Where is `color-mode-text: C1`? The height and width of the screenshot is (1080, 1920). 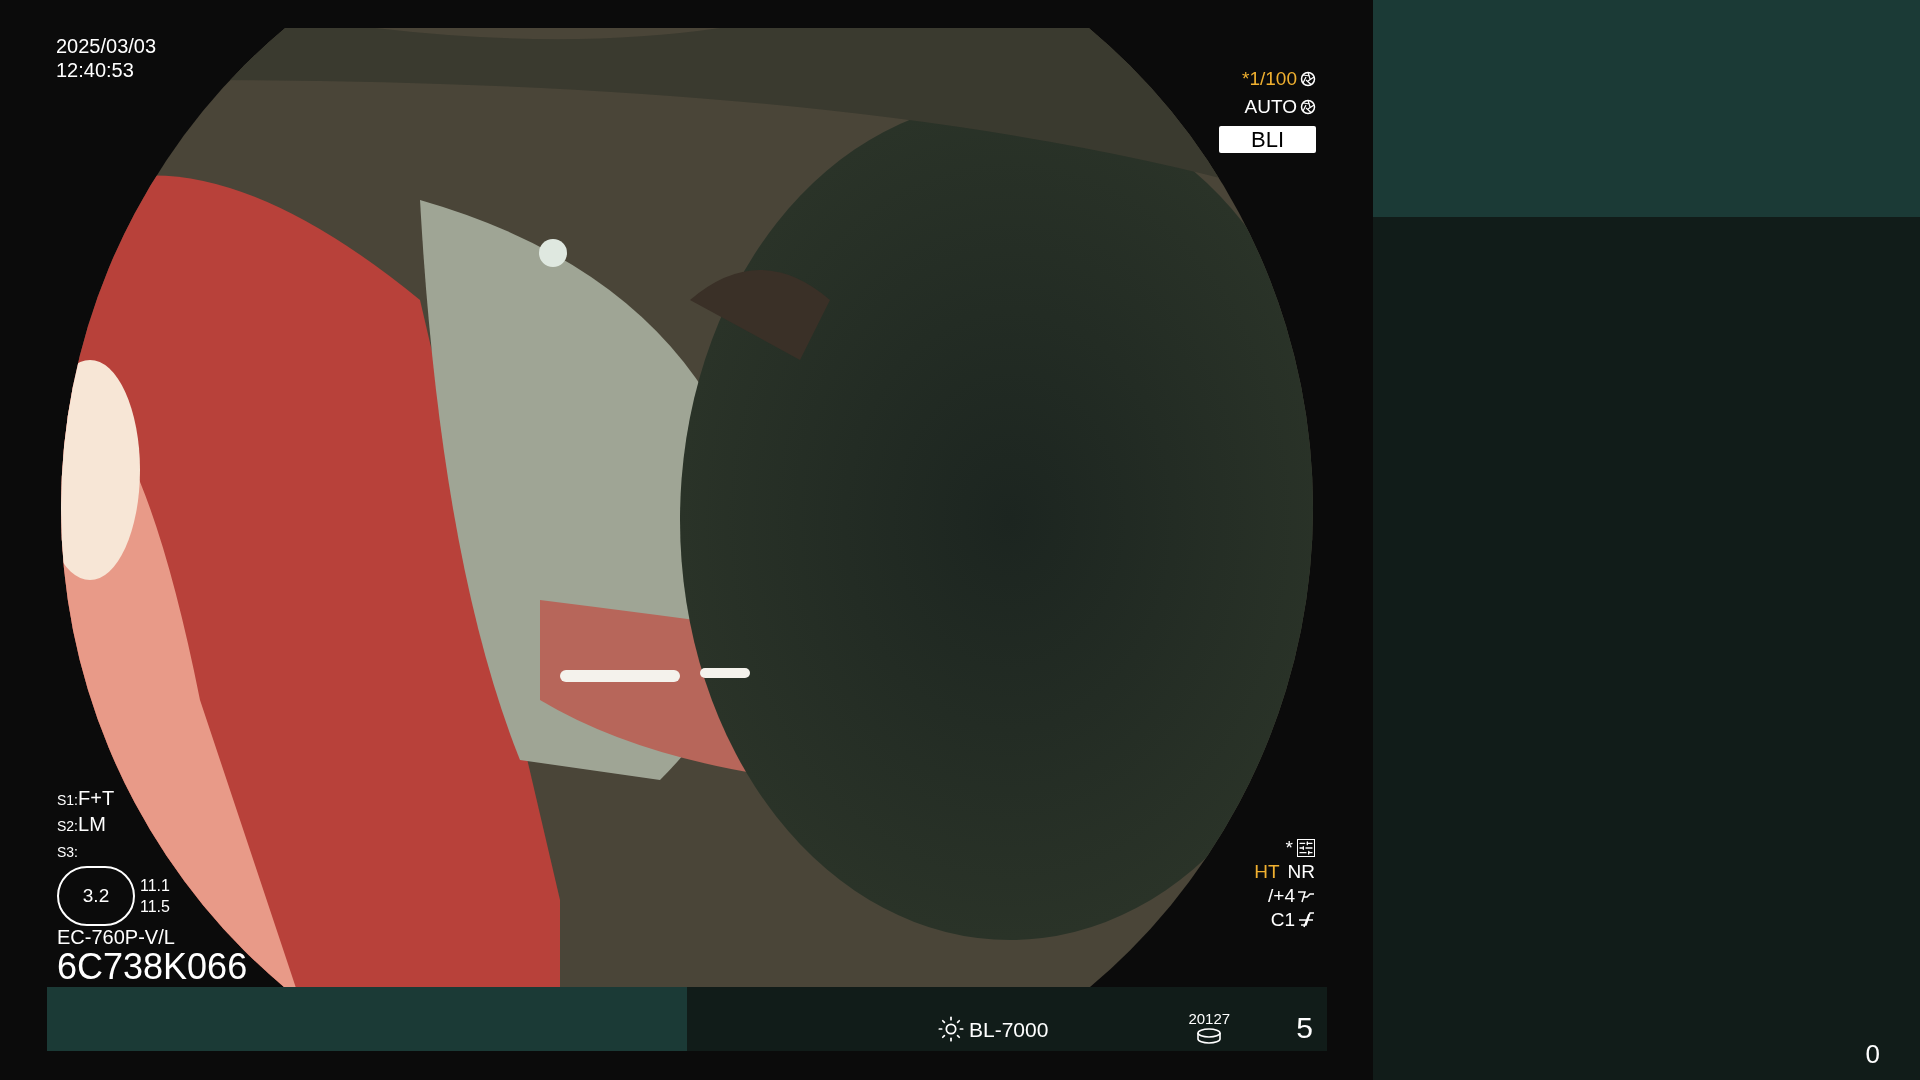 color-mode-text: C1 is located at coordinates (1282, 920).